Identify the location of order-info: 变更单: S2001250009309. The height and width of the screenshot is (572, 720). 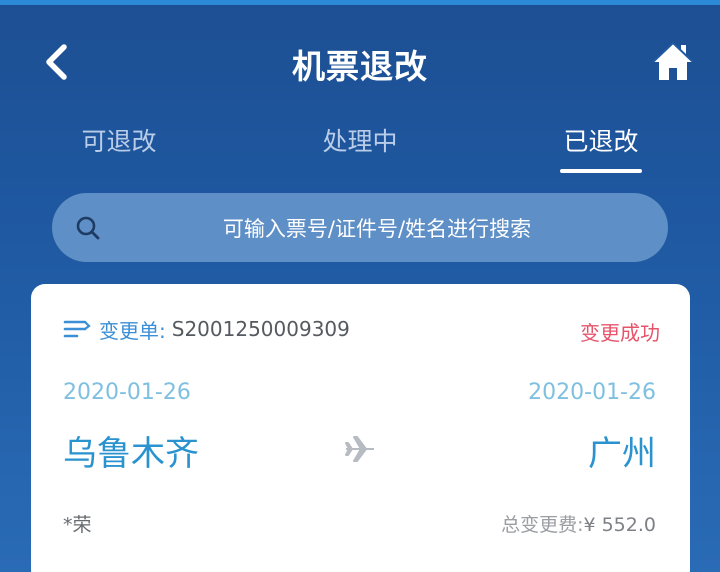
(206, 329).